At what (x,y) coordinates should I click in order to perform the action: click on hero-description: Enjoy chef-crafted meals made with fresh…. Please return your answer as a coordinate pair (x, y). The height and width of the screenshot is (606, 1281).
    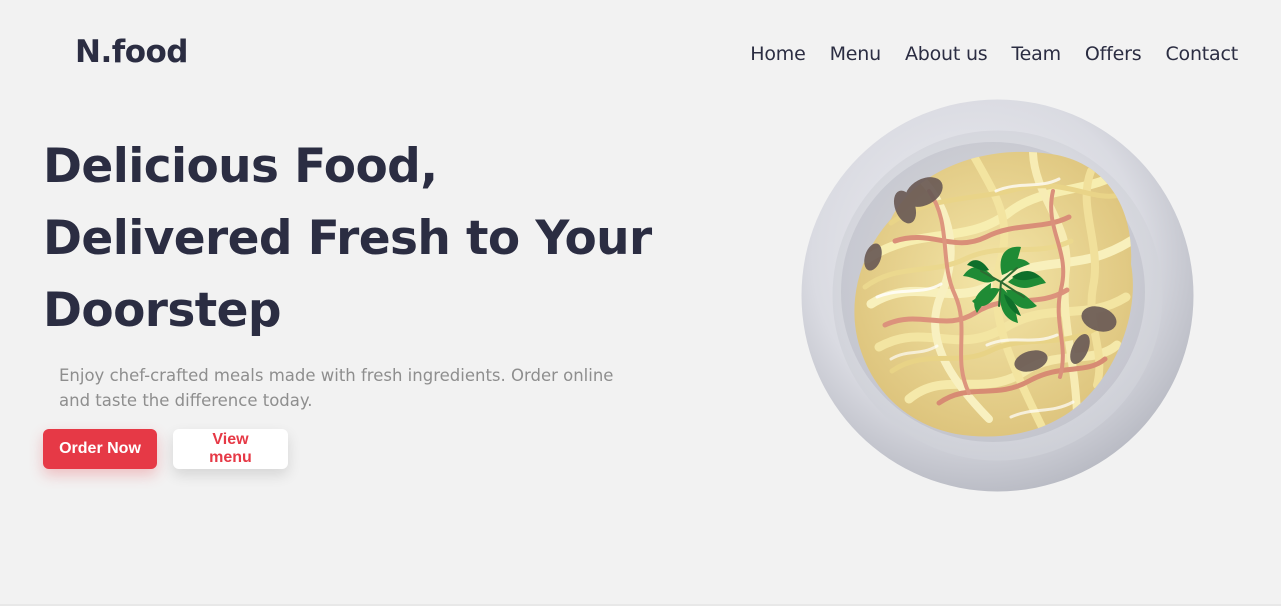
    Looking at the image, I should click on (336, 388).